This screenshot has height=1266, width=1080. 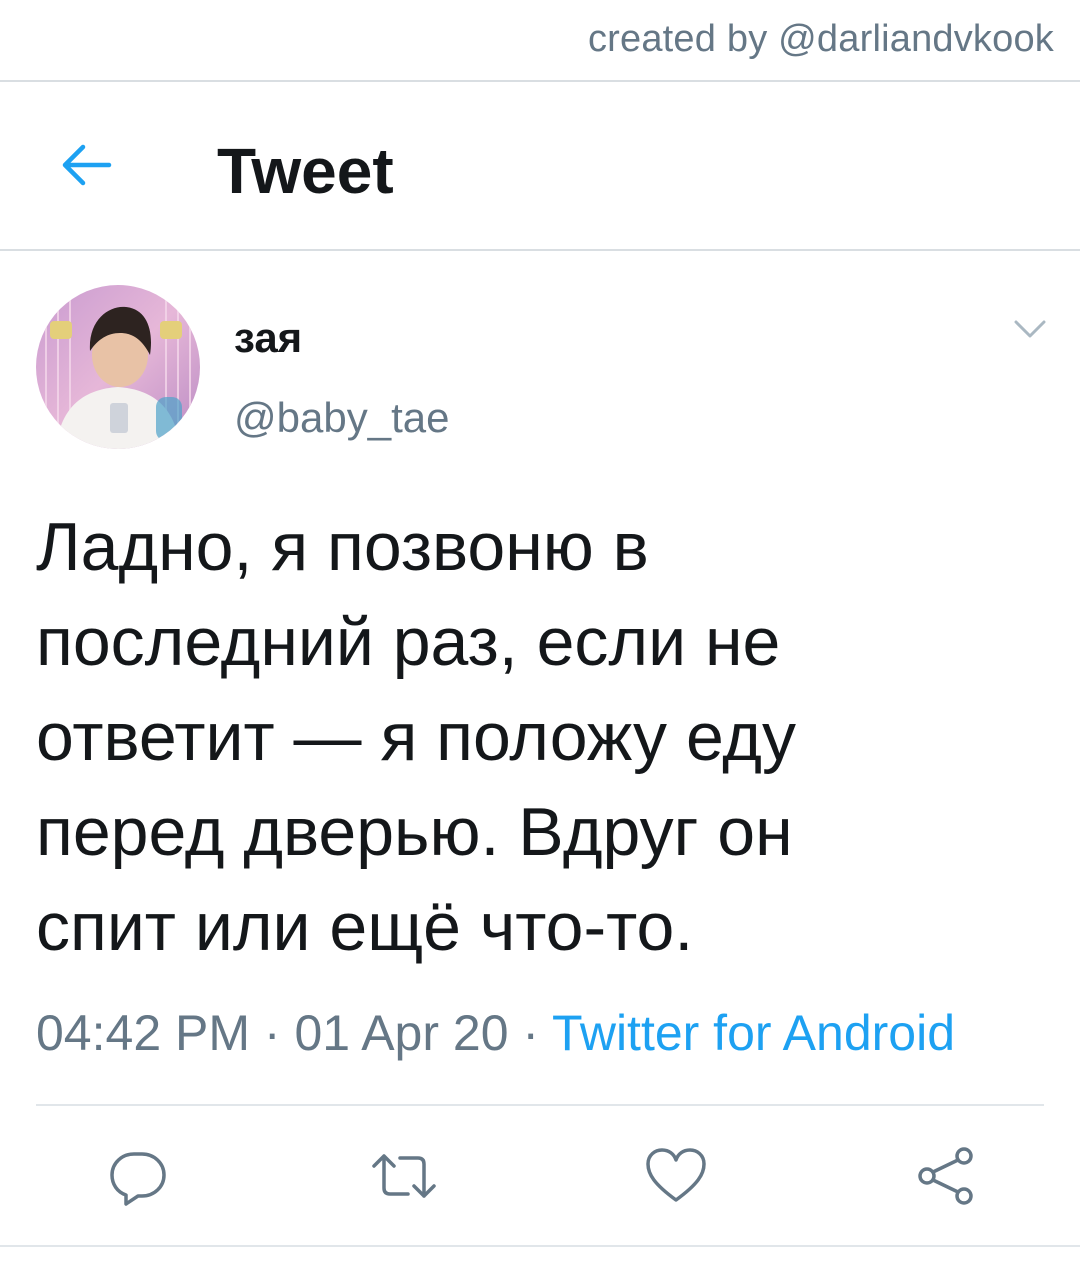 I want to click on author-display-name: зая, so click(x=268, y=338).